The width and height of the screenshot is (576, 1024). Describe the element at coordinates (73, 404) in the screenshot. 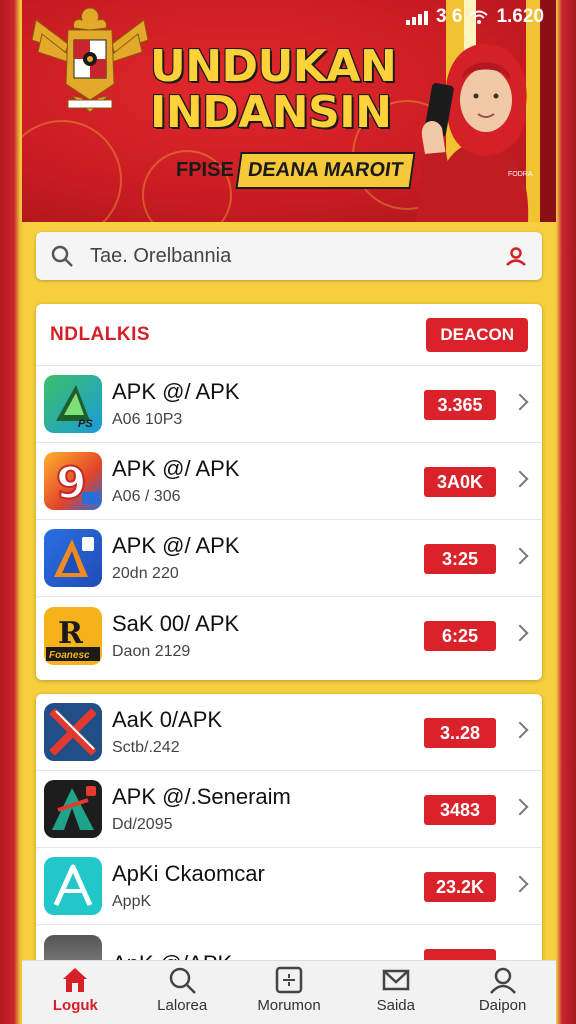

I see `play-triangle-icon: PS` at that location.